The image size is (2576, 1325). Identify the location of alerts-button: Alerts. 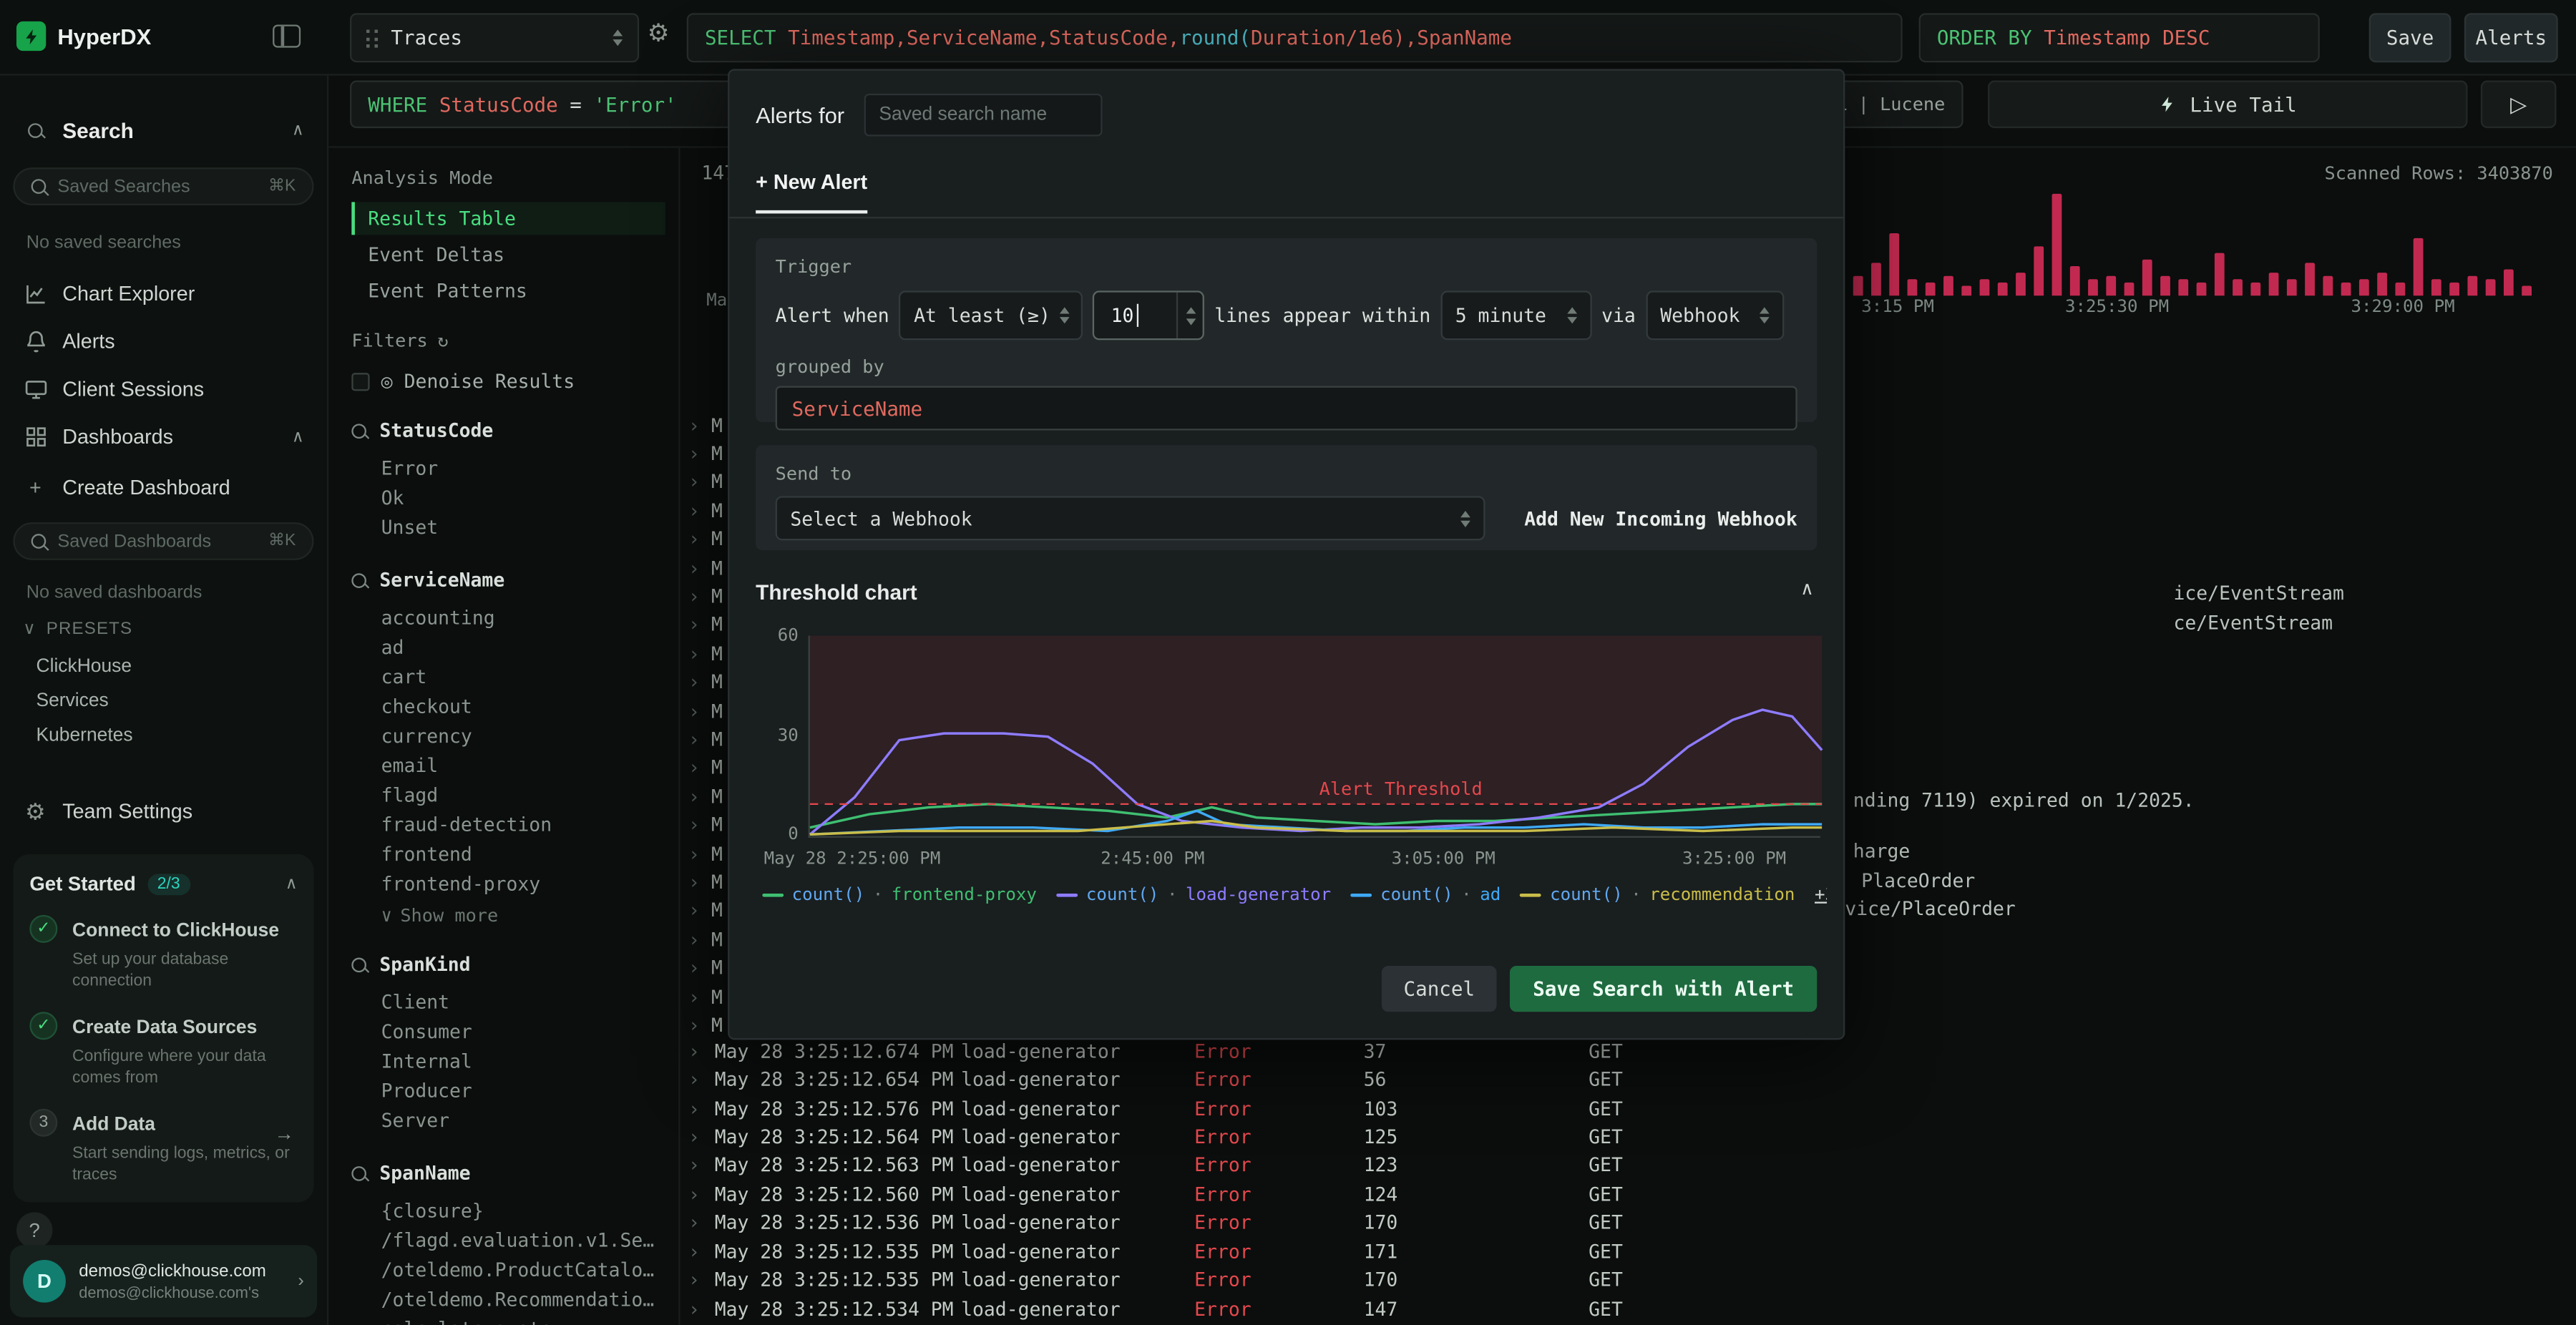
(2511, 38).